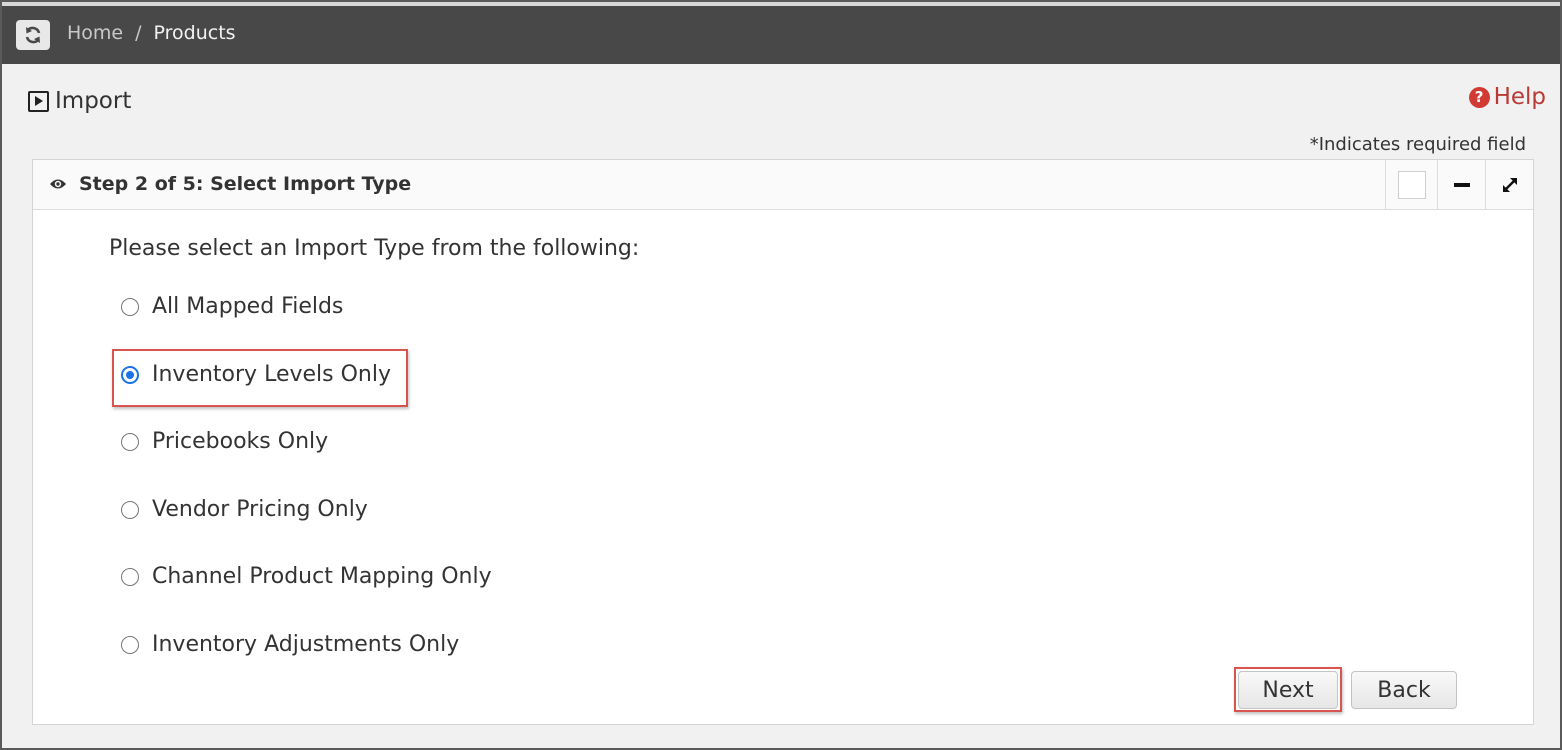 This screenshot has height=750, width=1562. I want to click on option-label: Channel Product Mapping Only, so click(322, 576).